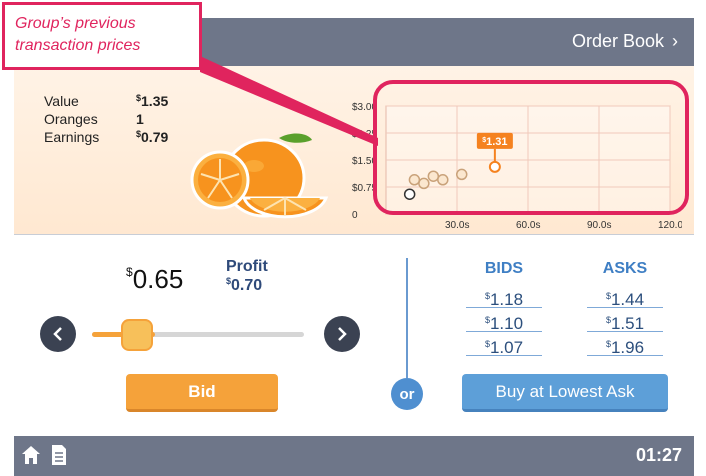  I want to click on chart-highlight-box, so click(531, 147).